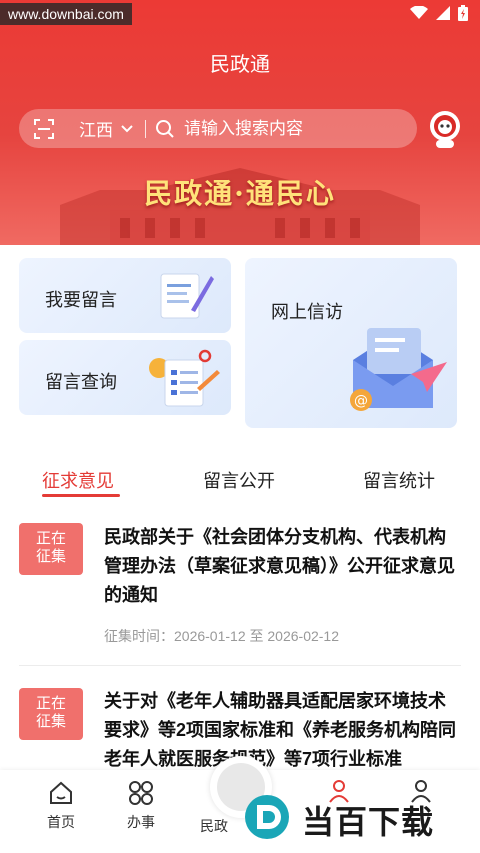  I want to click on tab-message-stats: 留言统计, so click(399, 480).